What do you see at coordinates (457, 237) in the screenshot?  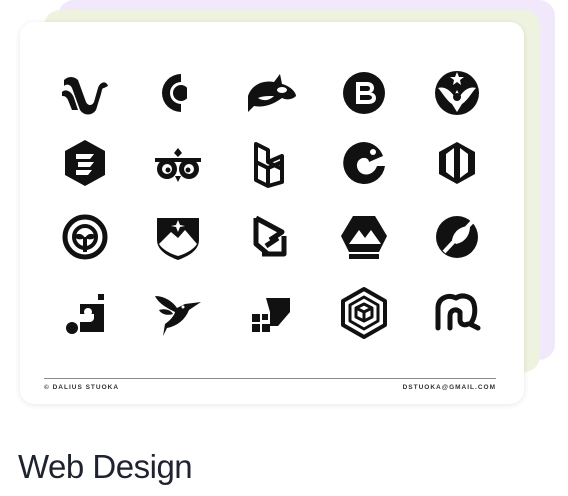 I see `leaf-slash-circle-logo-icon` at bounding box center [457, 237].